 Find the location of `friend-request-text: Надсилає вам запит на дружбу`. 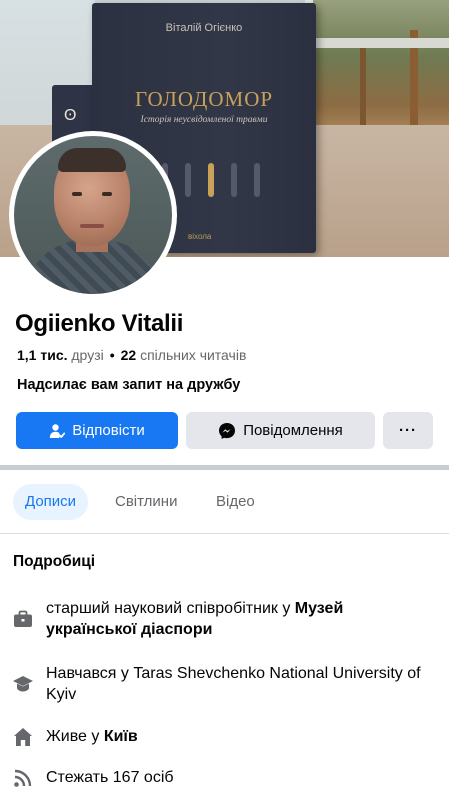

friend-request-text: Надсилає вам запит на дружбу is located at coordinates (129, 385).